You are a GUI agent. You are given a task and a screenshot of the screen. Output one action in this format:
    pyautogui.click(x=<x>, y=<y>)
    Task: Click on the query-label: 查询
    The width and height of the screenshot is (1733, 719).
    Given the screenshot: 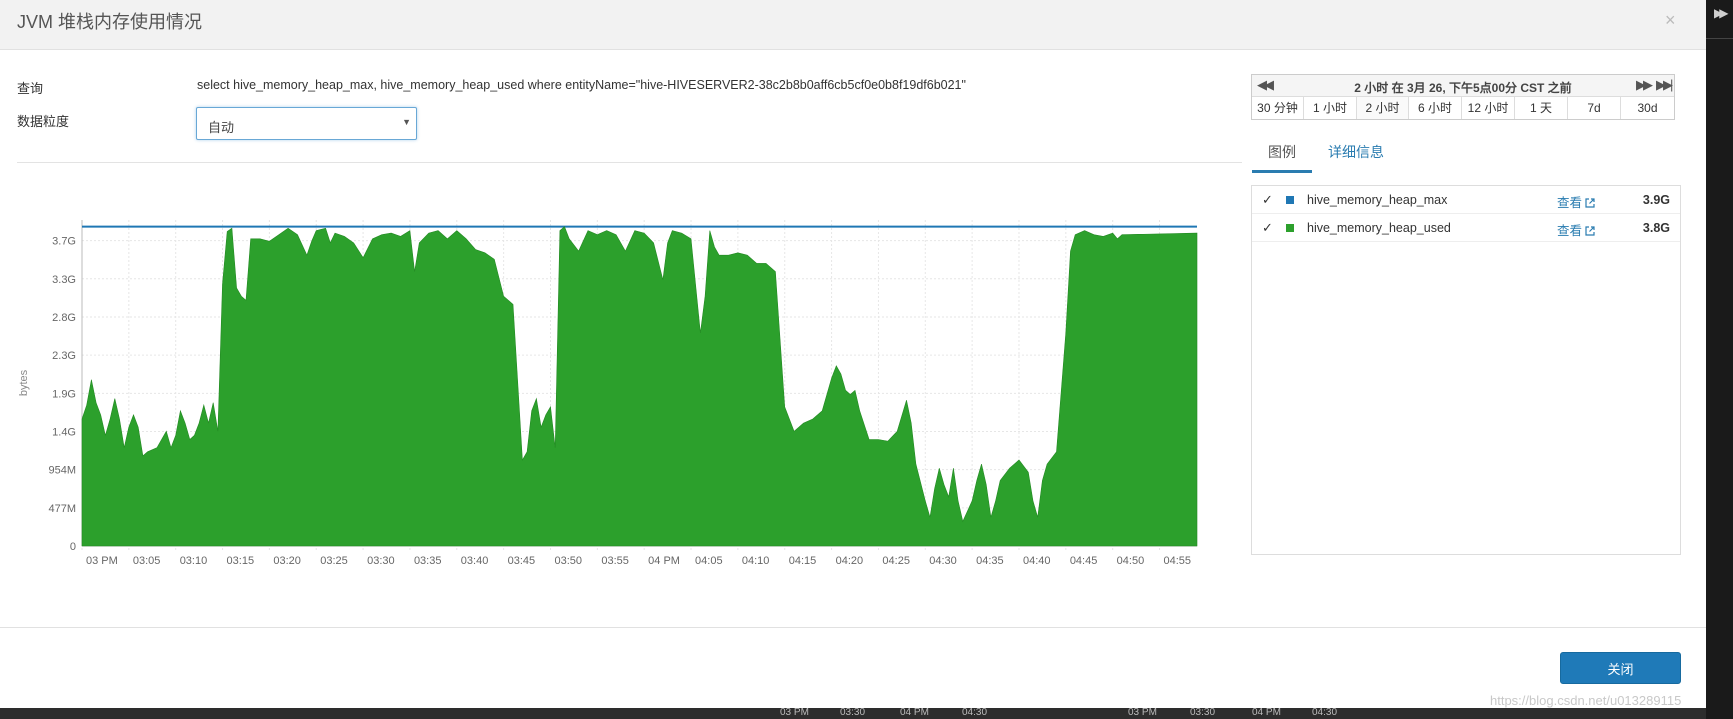 What is the action you would take?
    pyautogui.click(x=30, y=88)
    